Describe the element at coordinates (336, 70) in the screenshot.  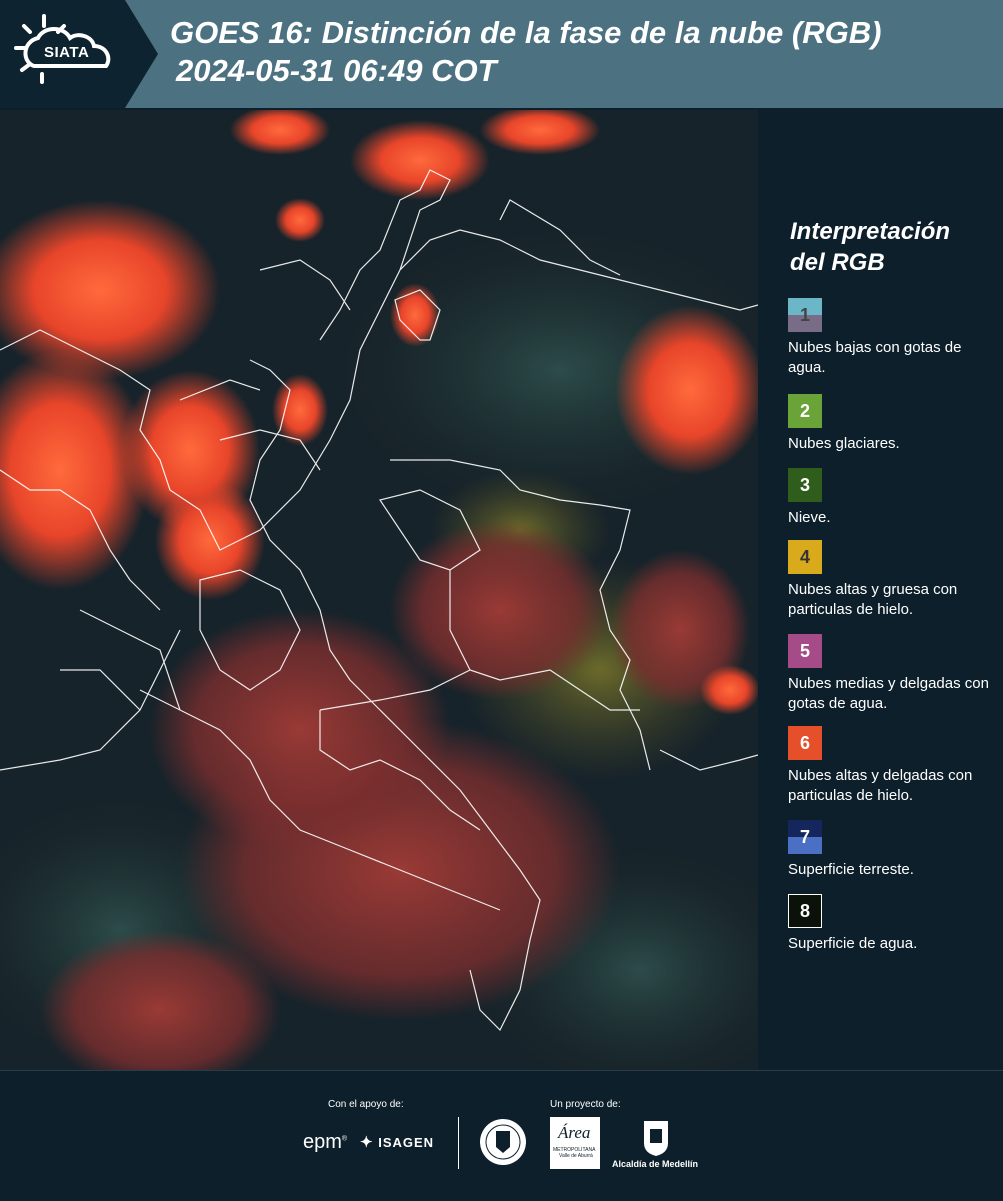
I see `title-line-2: 2024-05-31 06:49 COT` at that location.